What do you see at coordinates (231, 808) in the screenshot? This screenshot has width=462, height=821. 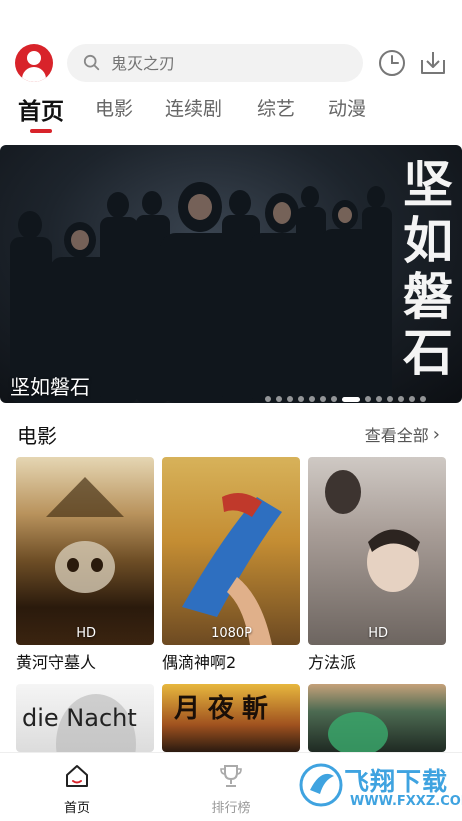 I see `nav-ranking-label: 排行榜` at bounding box center [231, 808].